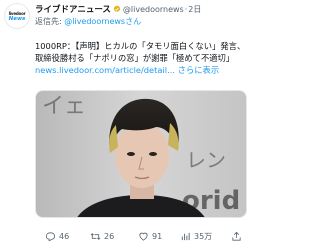 Image resolution: width=320 pixels, height=250 pixels. What do you see at coordinates (50, 21) in the screenshot?
I see `reply-to-label: 返信先:` at bounding box center [50, 21].